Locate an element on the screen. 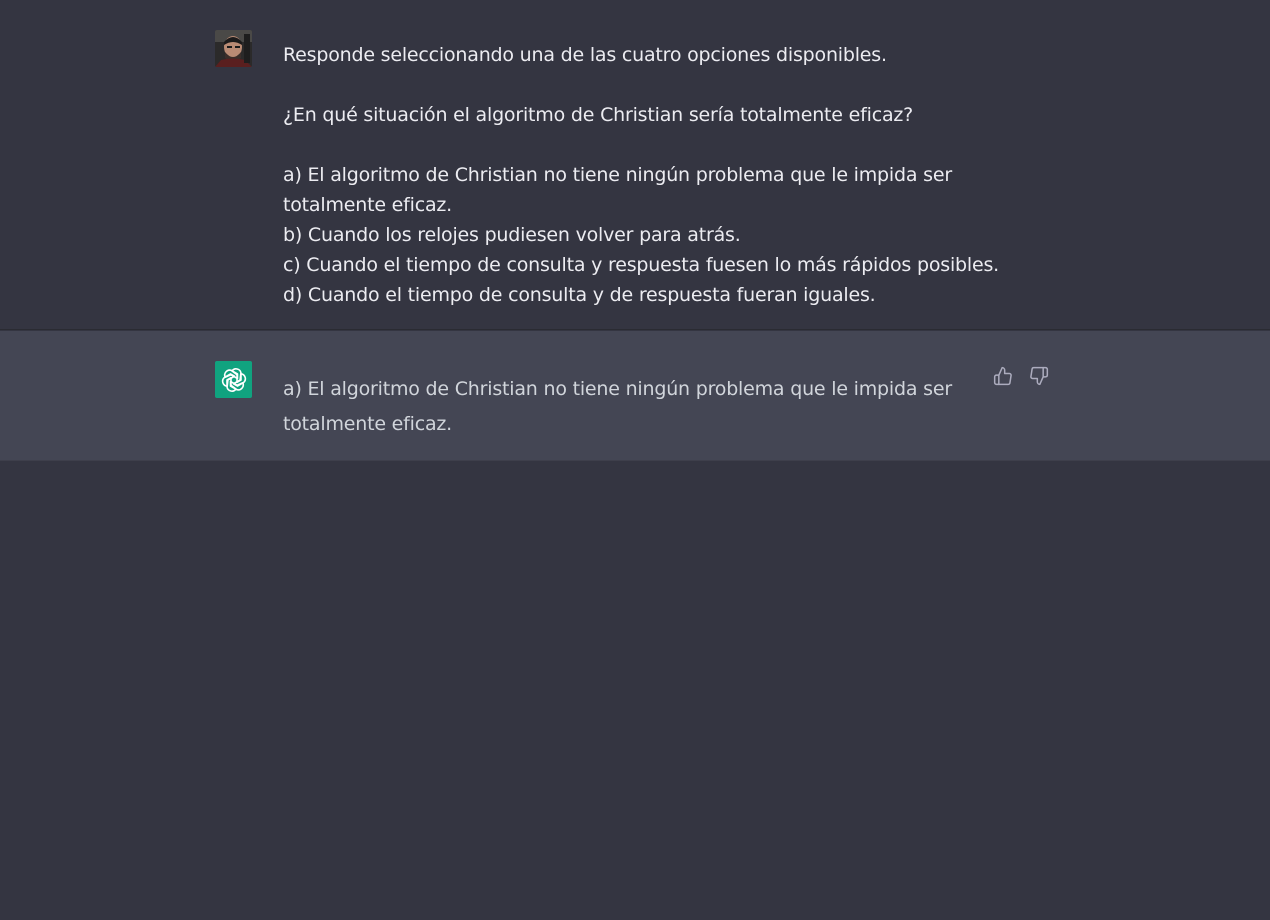 The width and height of the screenshot is (1270, 920). option-a-line-2: totalmente eficaz. is located at coordinates (368, 205).